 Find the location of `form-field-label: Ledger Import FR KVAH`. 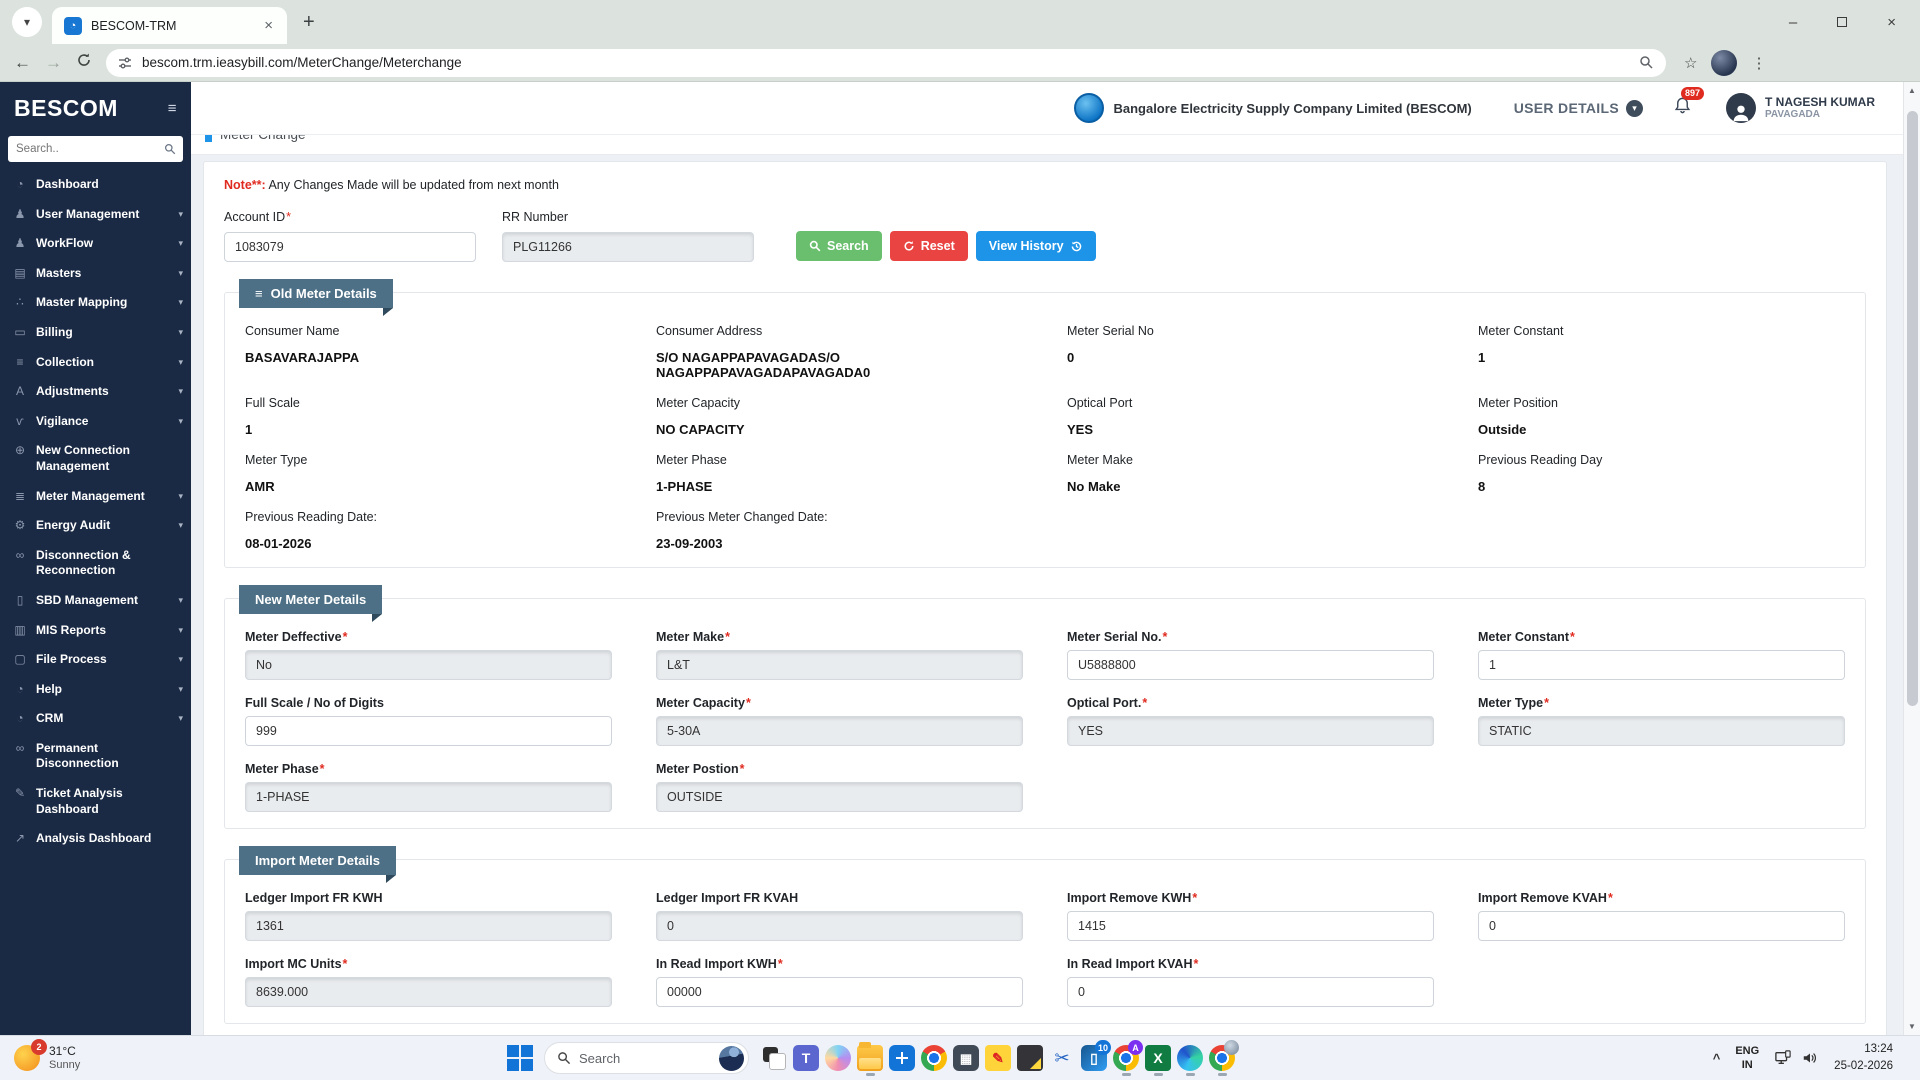

form-field-label: Ledger Import FR KVAH is located at coordinates (727, 898).